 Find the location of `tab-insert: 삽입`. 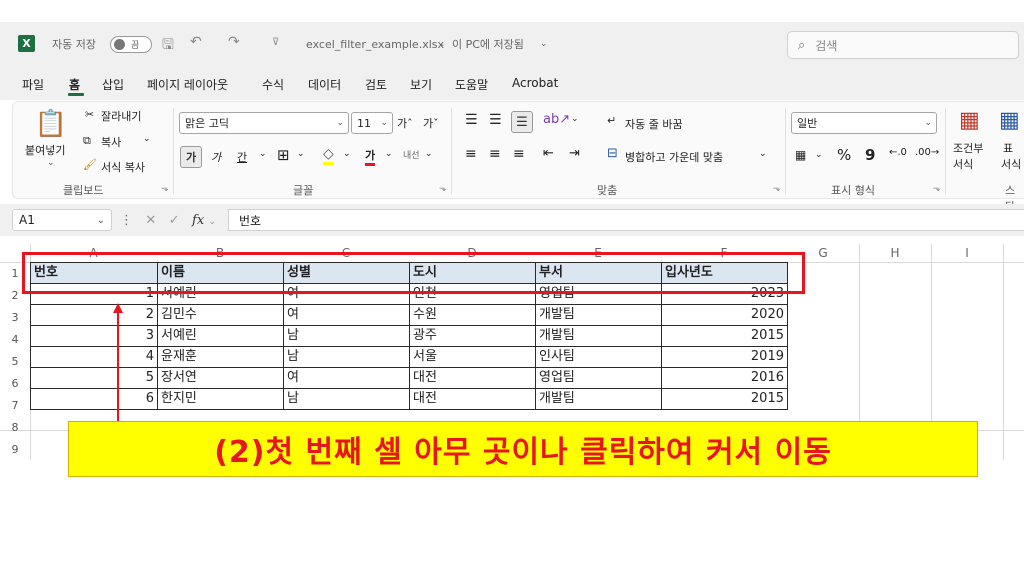

tab-insert: 삽입 is located at coordinates (113, 84).